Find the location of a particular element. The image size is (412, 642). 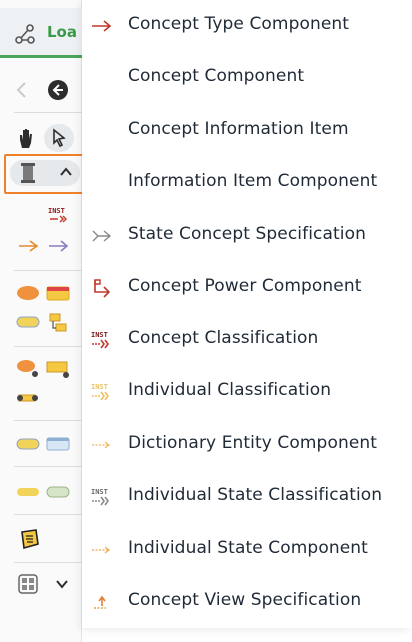

red-arrow-icon is located at coordinates (102, 26).